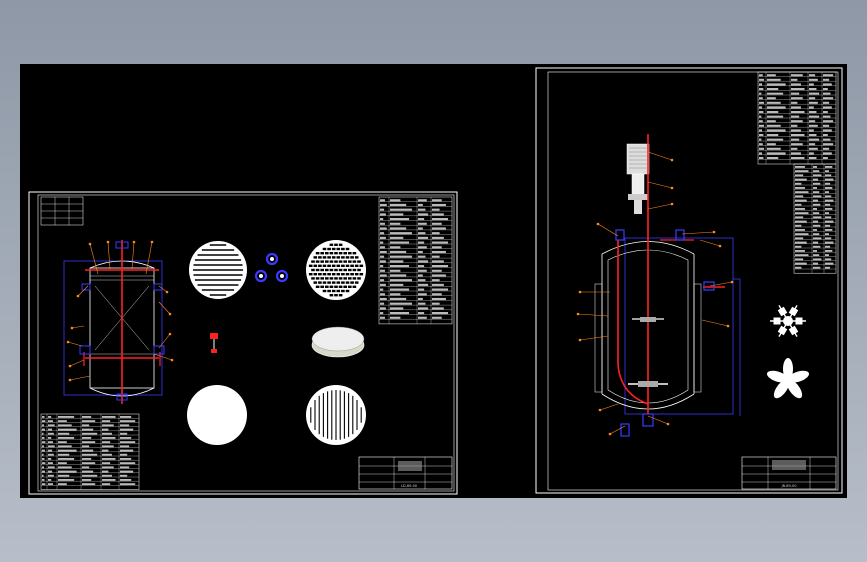  Describe the element at coordinates (638, 184) in the screenshot. I see `gear-reducer` at that location.